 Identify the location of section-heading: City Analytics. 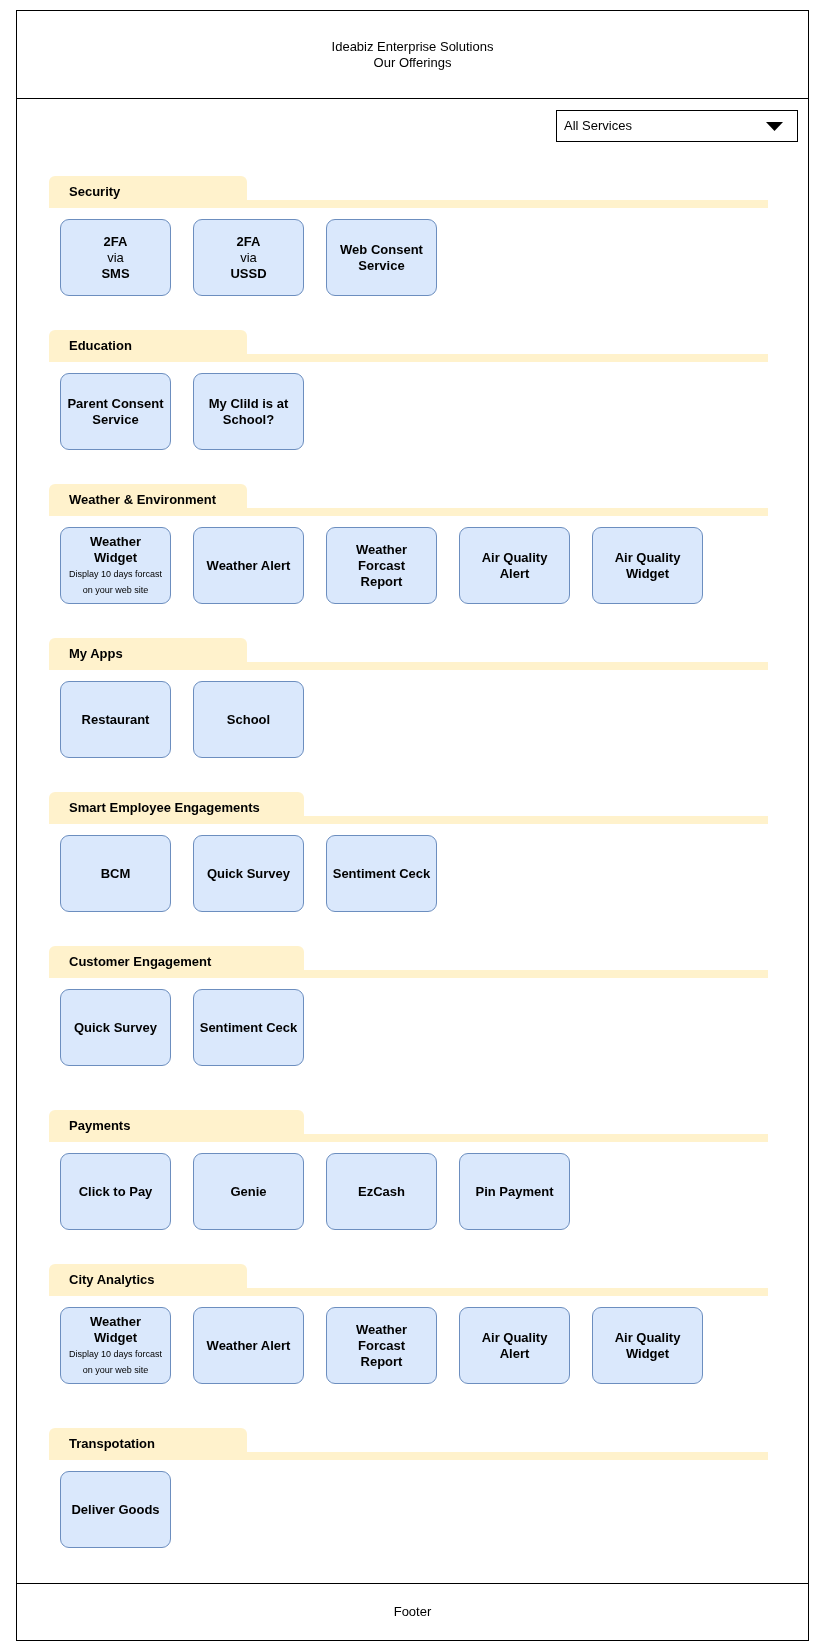
(148, 1280).